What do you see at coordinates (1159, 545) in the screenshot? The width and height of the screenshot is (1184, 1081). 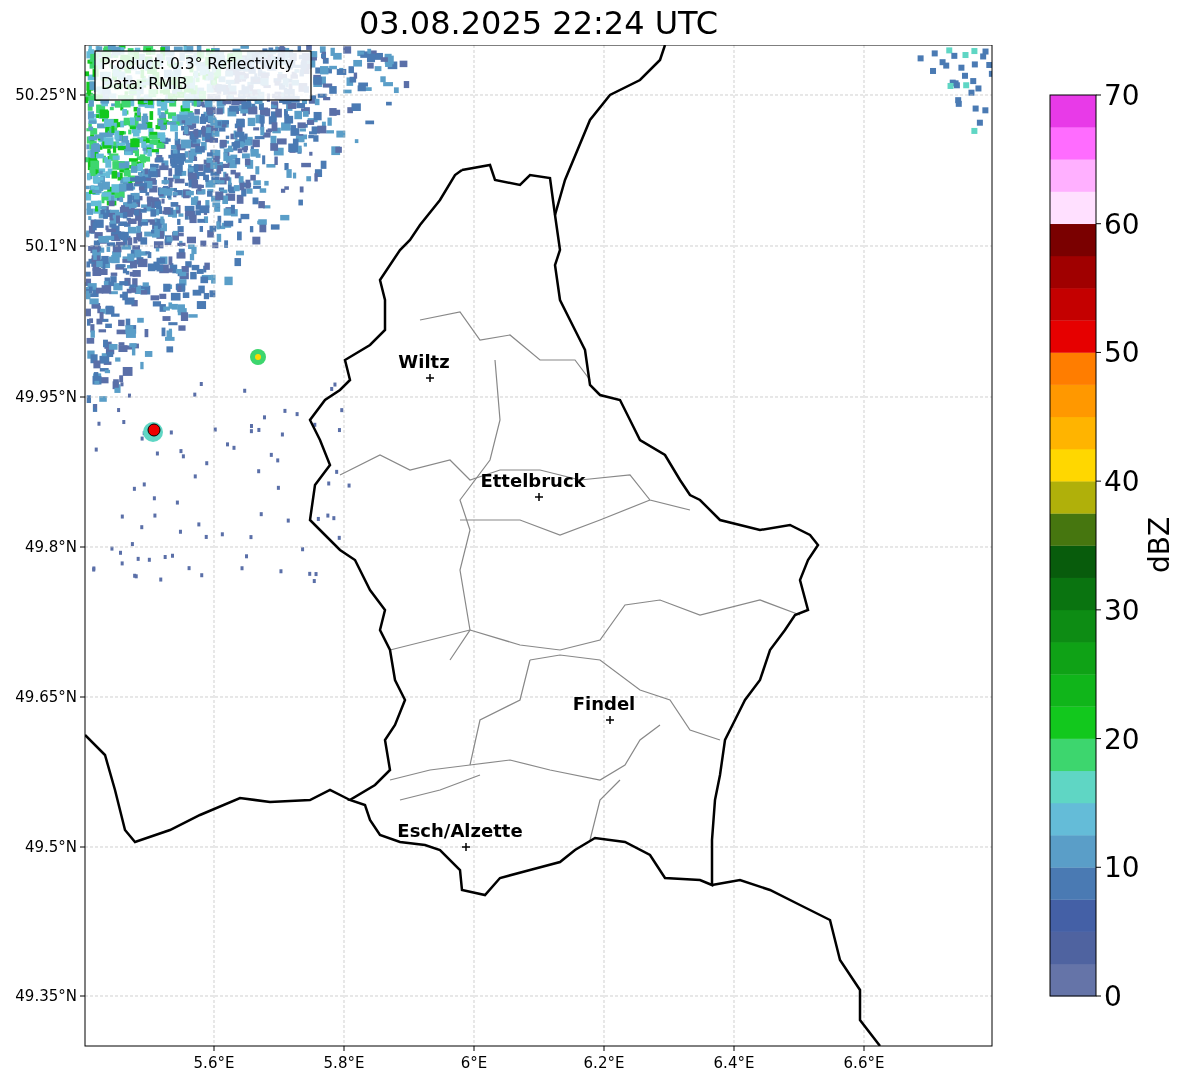 I see `colorbar-label: dBZ` at bounding box center [1159, 545].